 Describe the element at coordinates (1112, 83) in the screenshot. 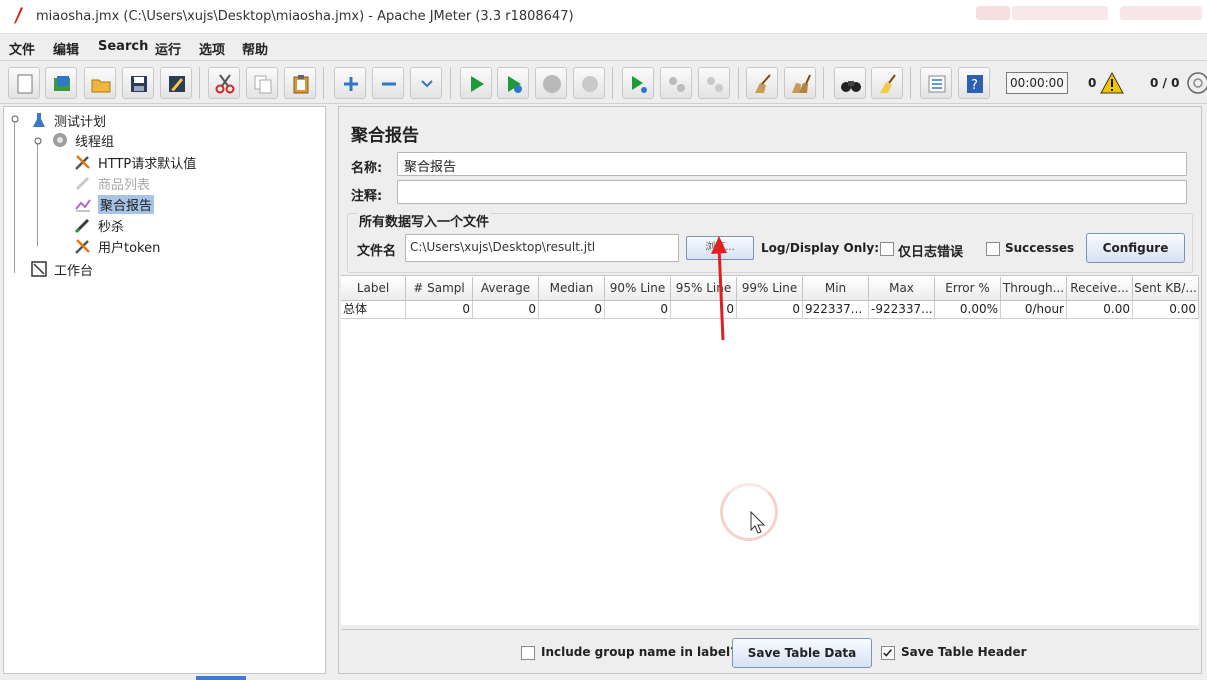

I see `warning-icon` at that location.